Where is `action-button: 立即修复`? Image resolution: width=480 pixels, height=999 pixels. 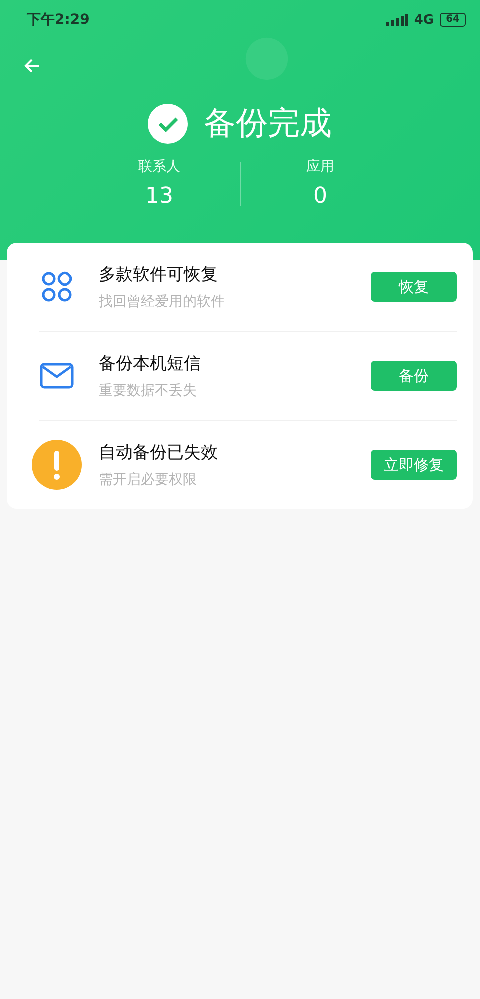 action-button: 立即修复 is located at coordinates (414, 465).